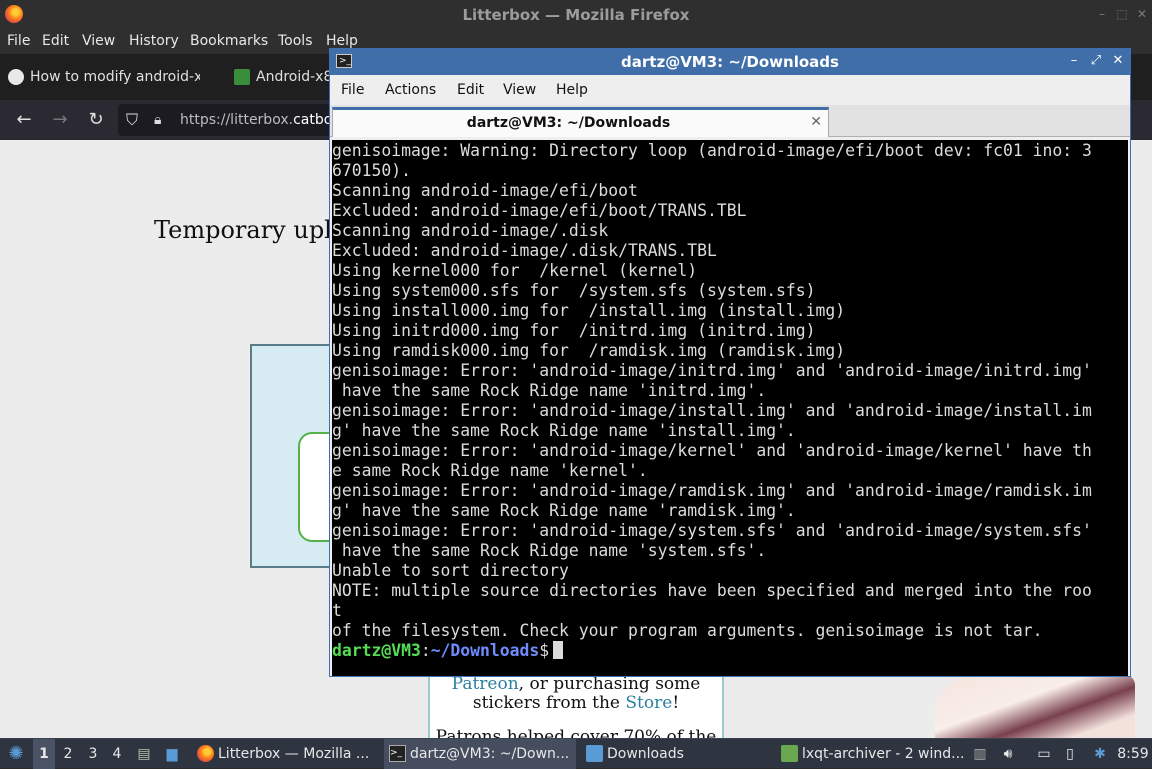 The image size is (1152, 769). I want to click on volume-icon: 🔊︎, so click(1008, 754).